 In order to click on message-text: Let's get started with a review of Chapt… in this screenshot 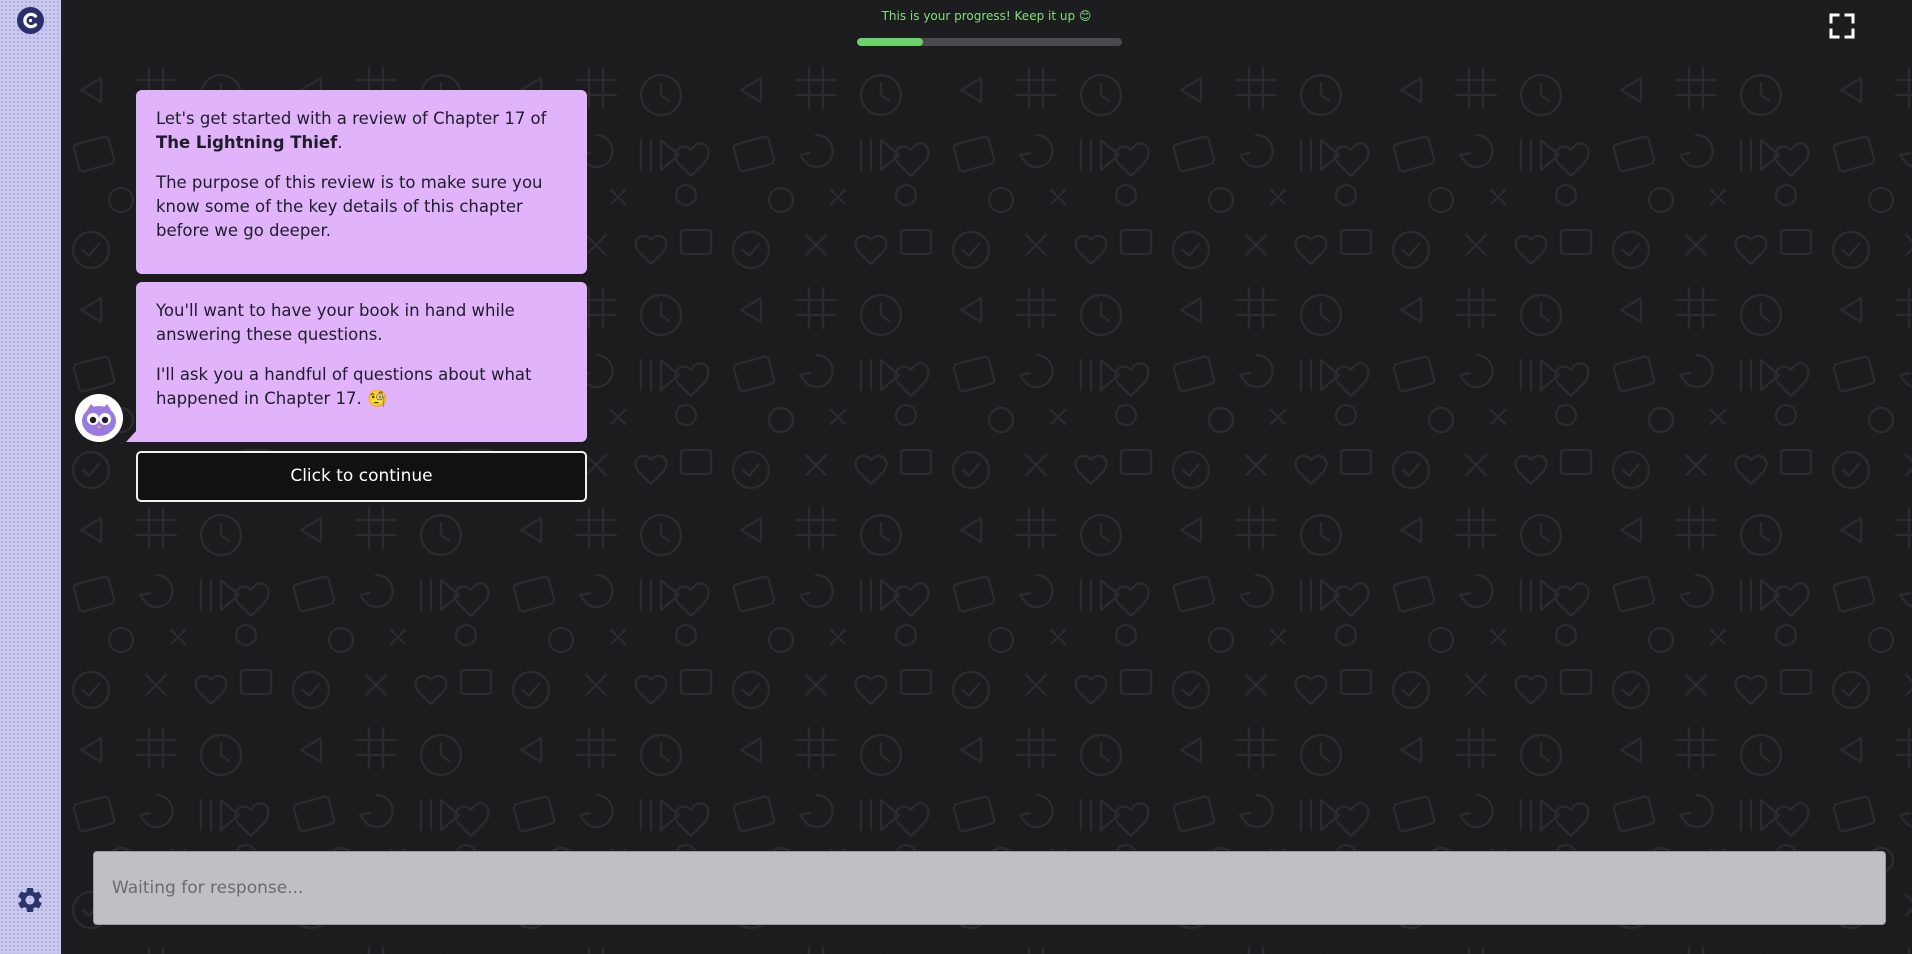, I will do `click(351, 118)`.